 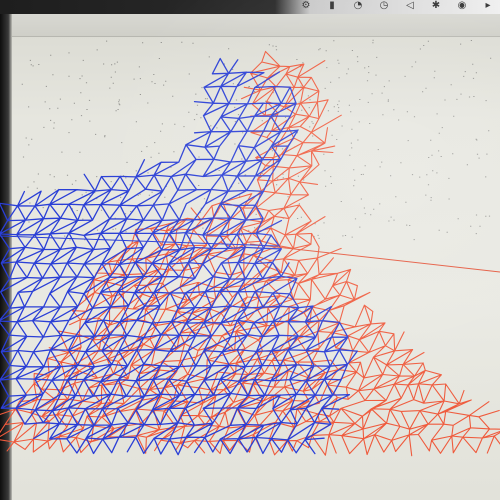 I want to click on red-axis-line, so click(x=374, y=258).